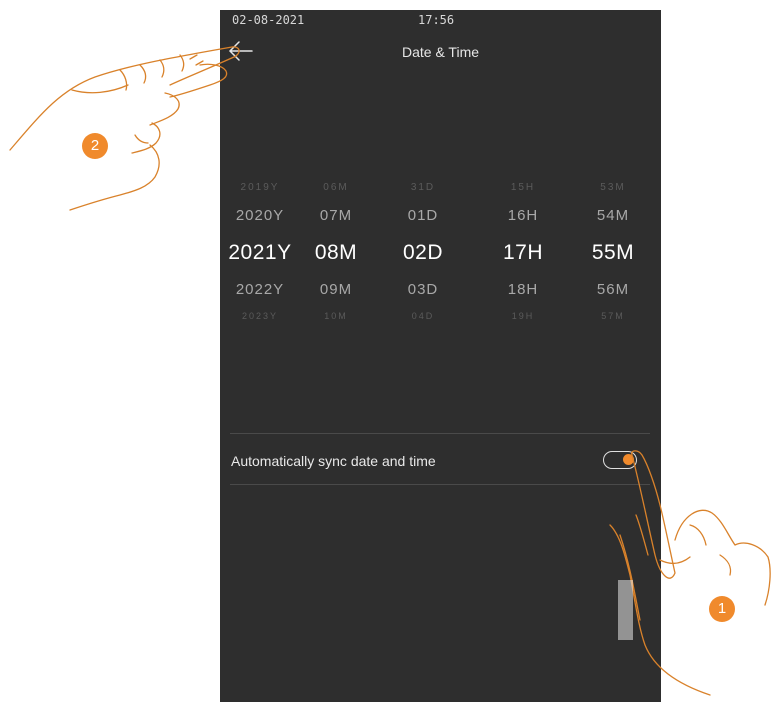 Image resolution: width=775 pixels, height=702 pixels. I want to click on page-title: Date & Time, so click(440, 52).